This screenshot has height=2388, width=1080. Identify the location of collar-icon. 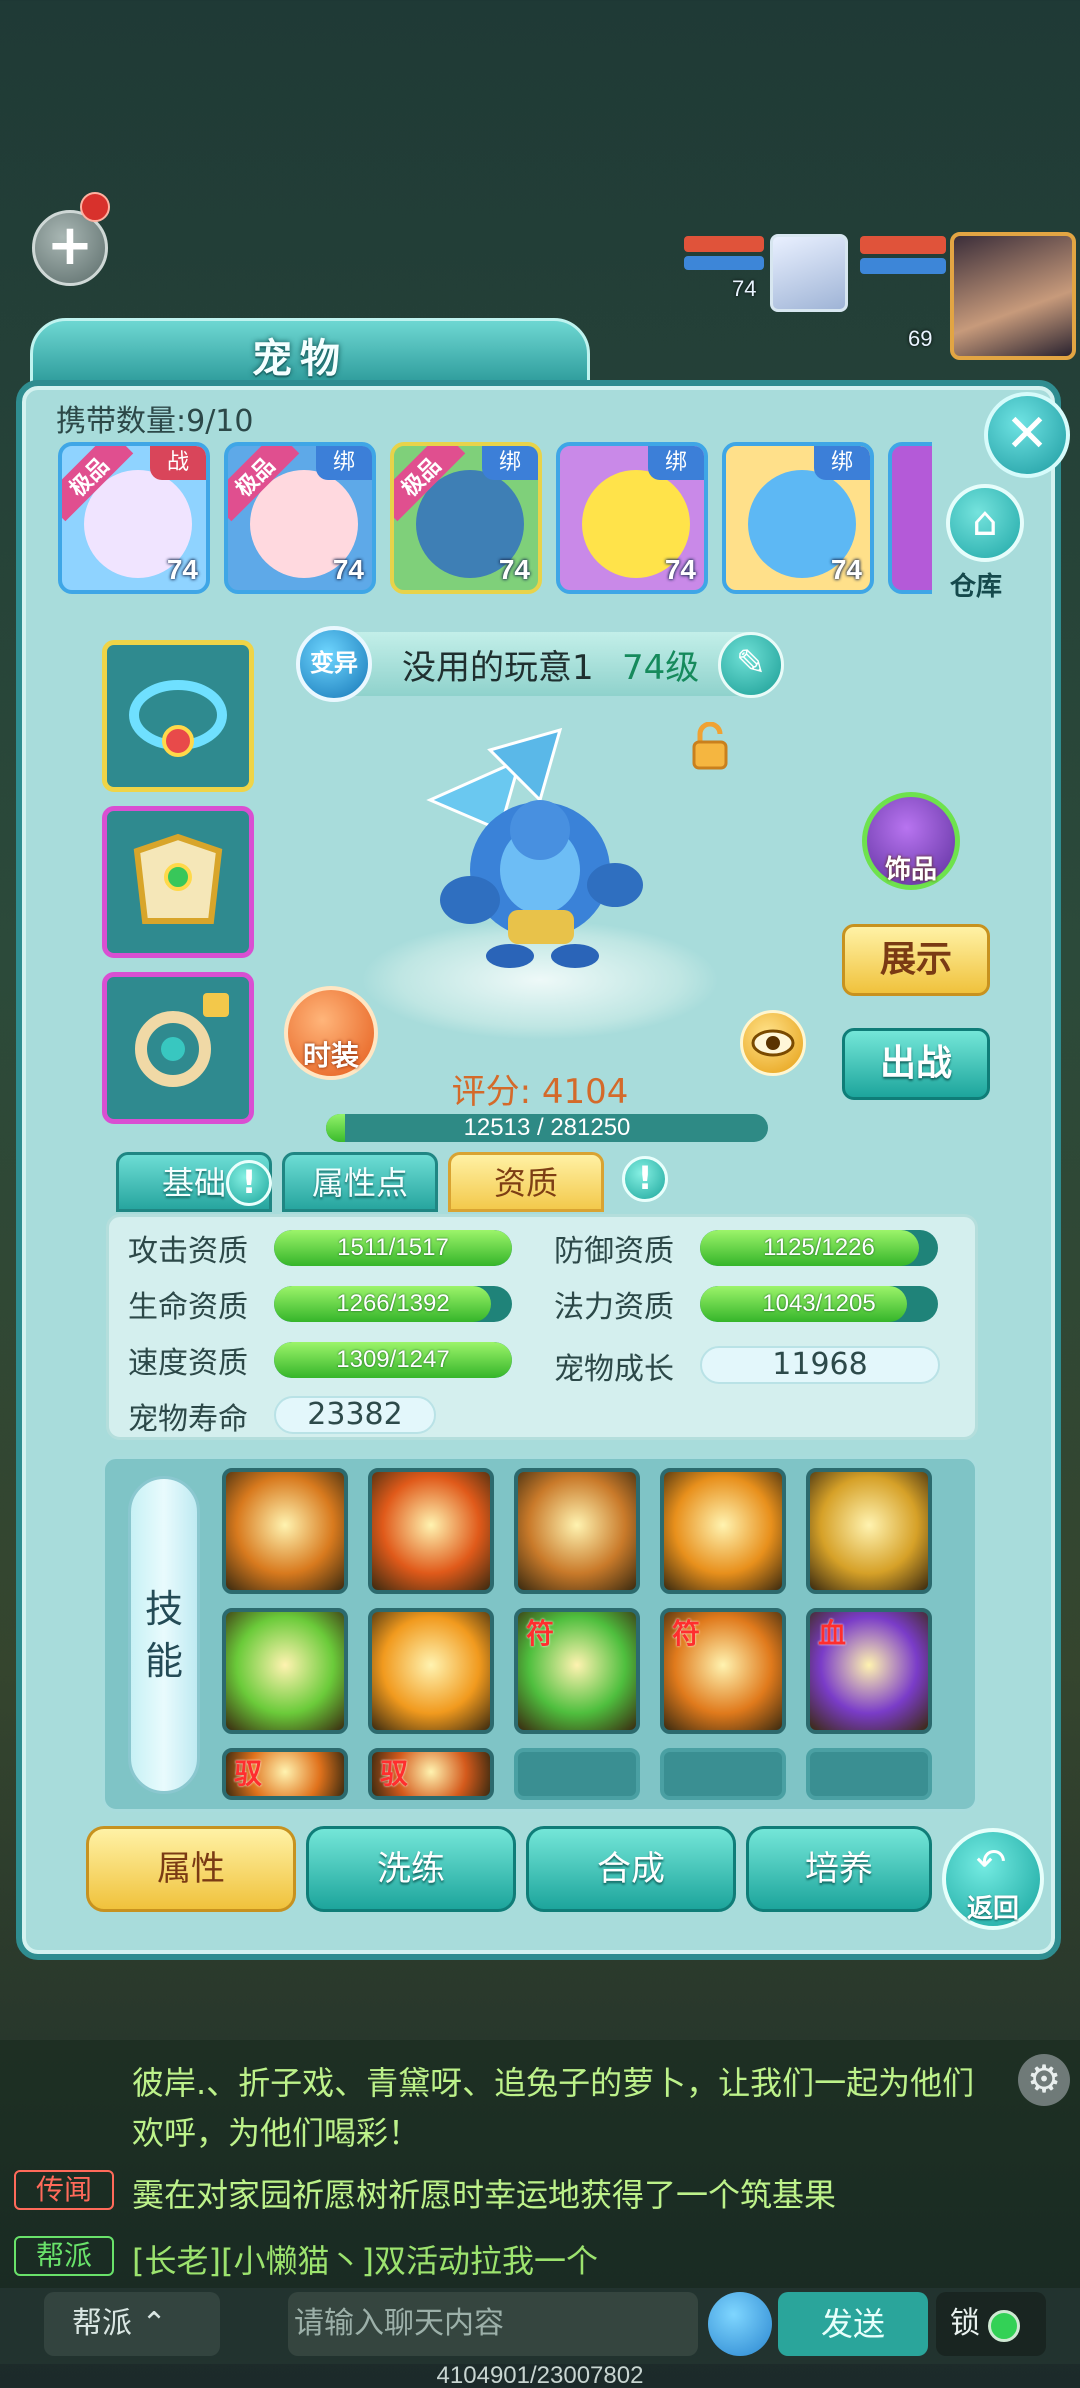
(178, 718).